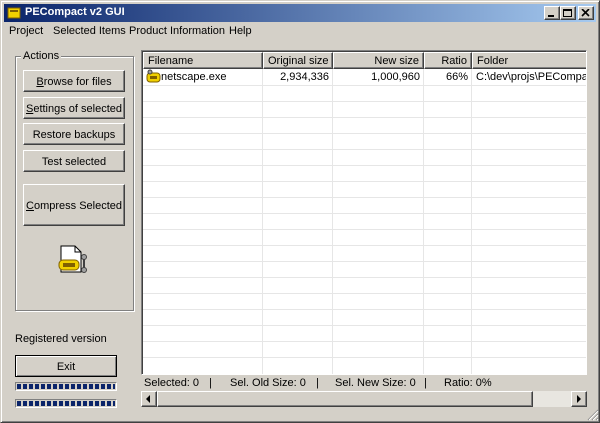  I want to click on compress-tool-icon, so click(72, 259).